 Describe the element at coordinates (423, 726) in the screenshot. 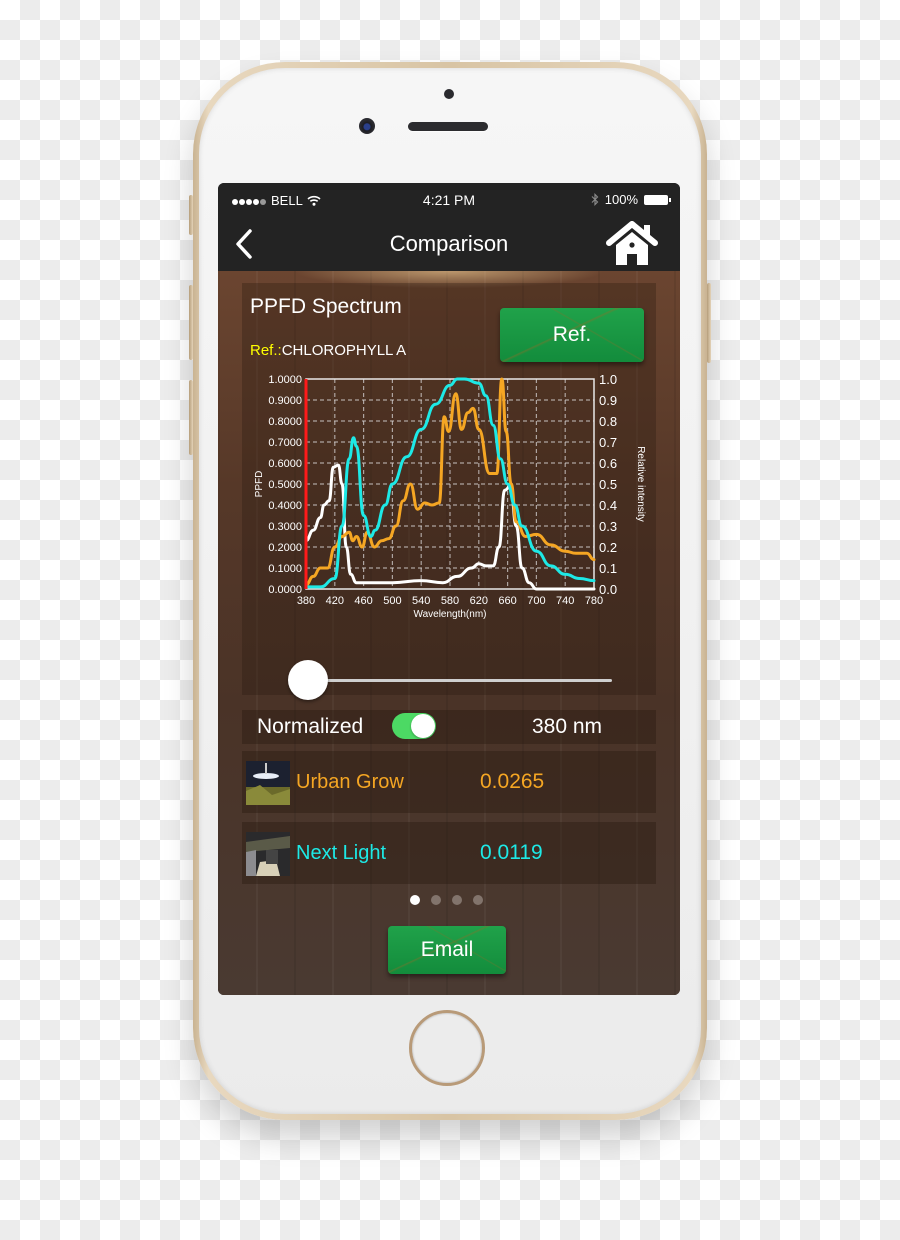

I see `toggle-knob` at that location.